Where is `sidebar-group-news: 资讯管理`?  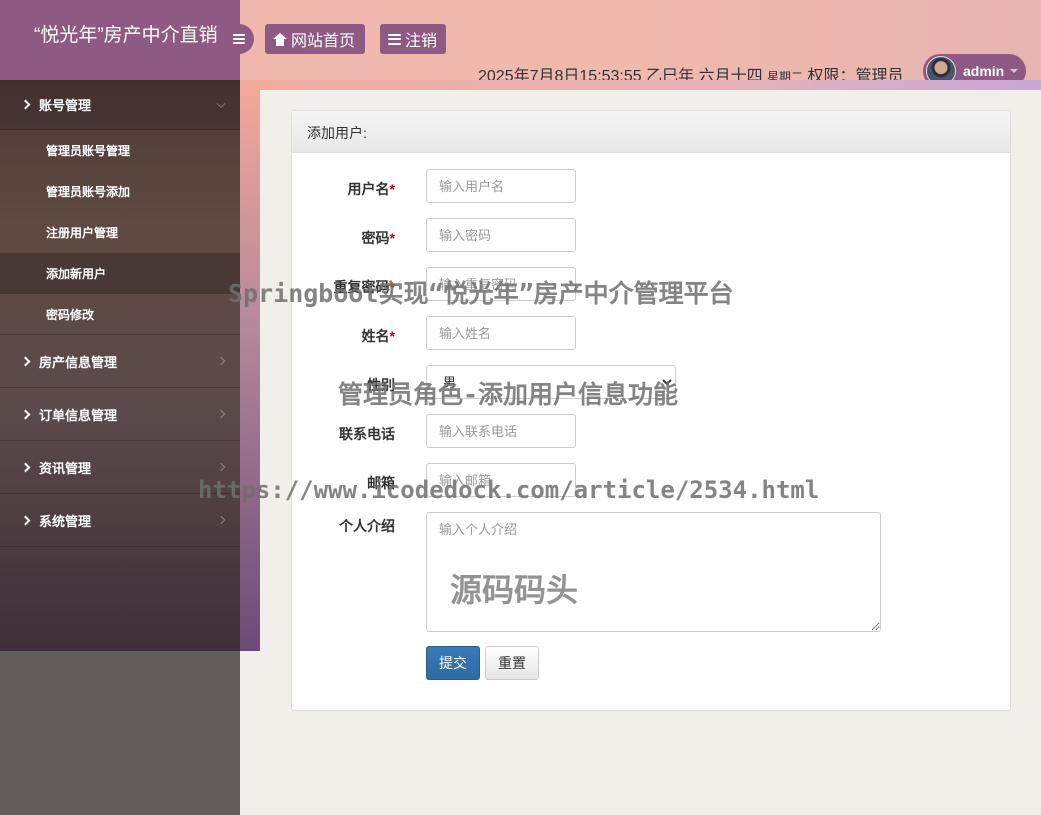
sidebar-group-news: 资讯管理 is located at coordinates (120, 467).